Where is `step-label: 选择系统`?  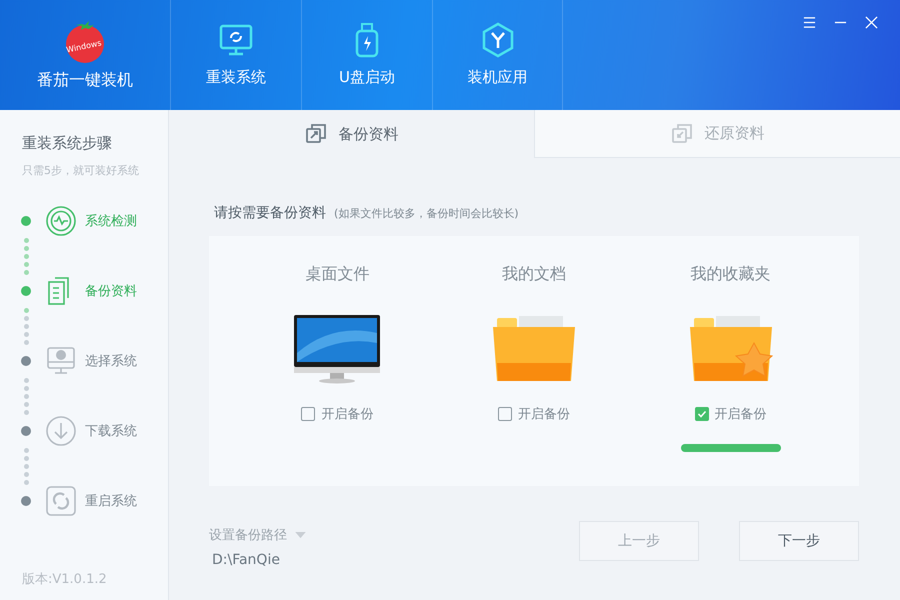 step-label: 选择系统 is located at coordinates (111, 361).